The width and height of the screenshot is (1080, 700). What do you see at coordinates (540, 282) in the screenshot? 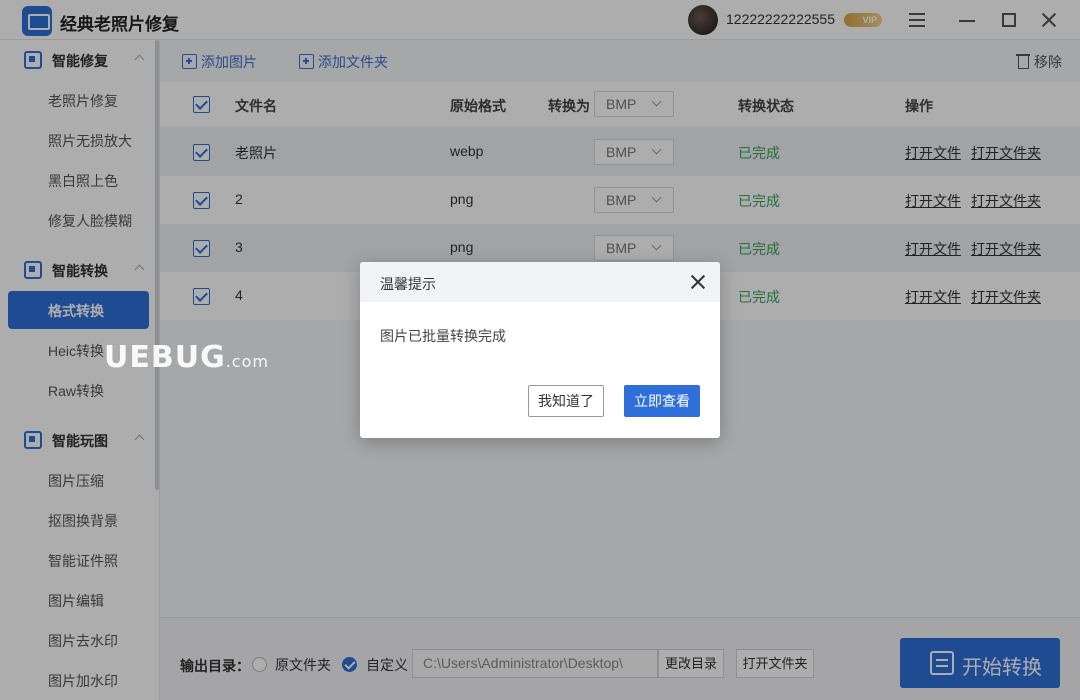
I see `dialog-header: 温馨提示` at bounding box center [540, 282].